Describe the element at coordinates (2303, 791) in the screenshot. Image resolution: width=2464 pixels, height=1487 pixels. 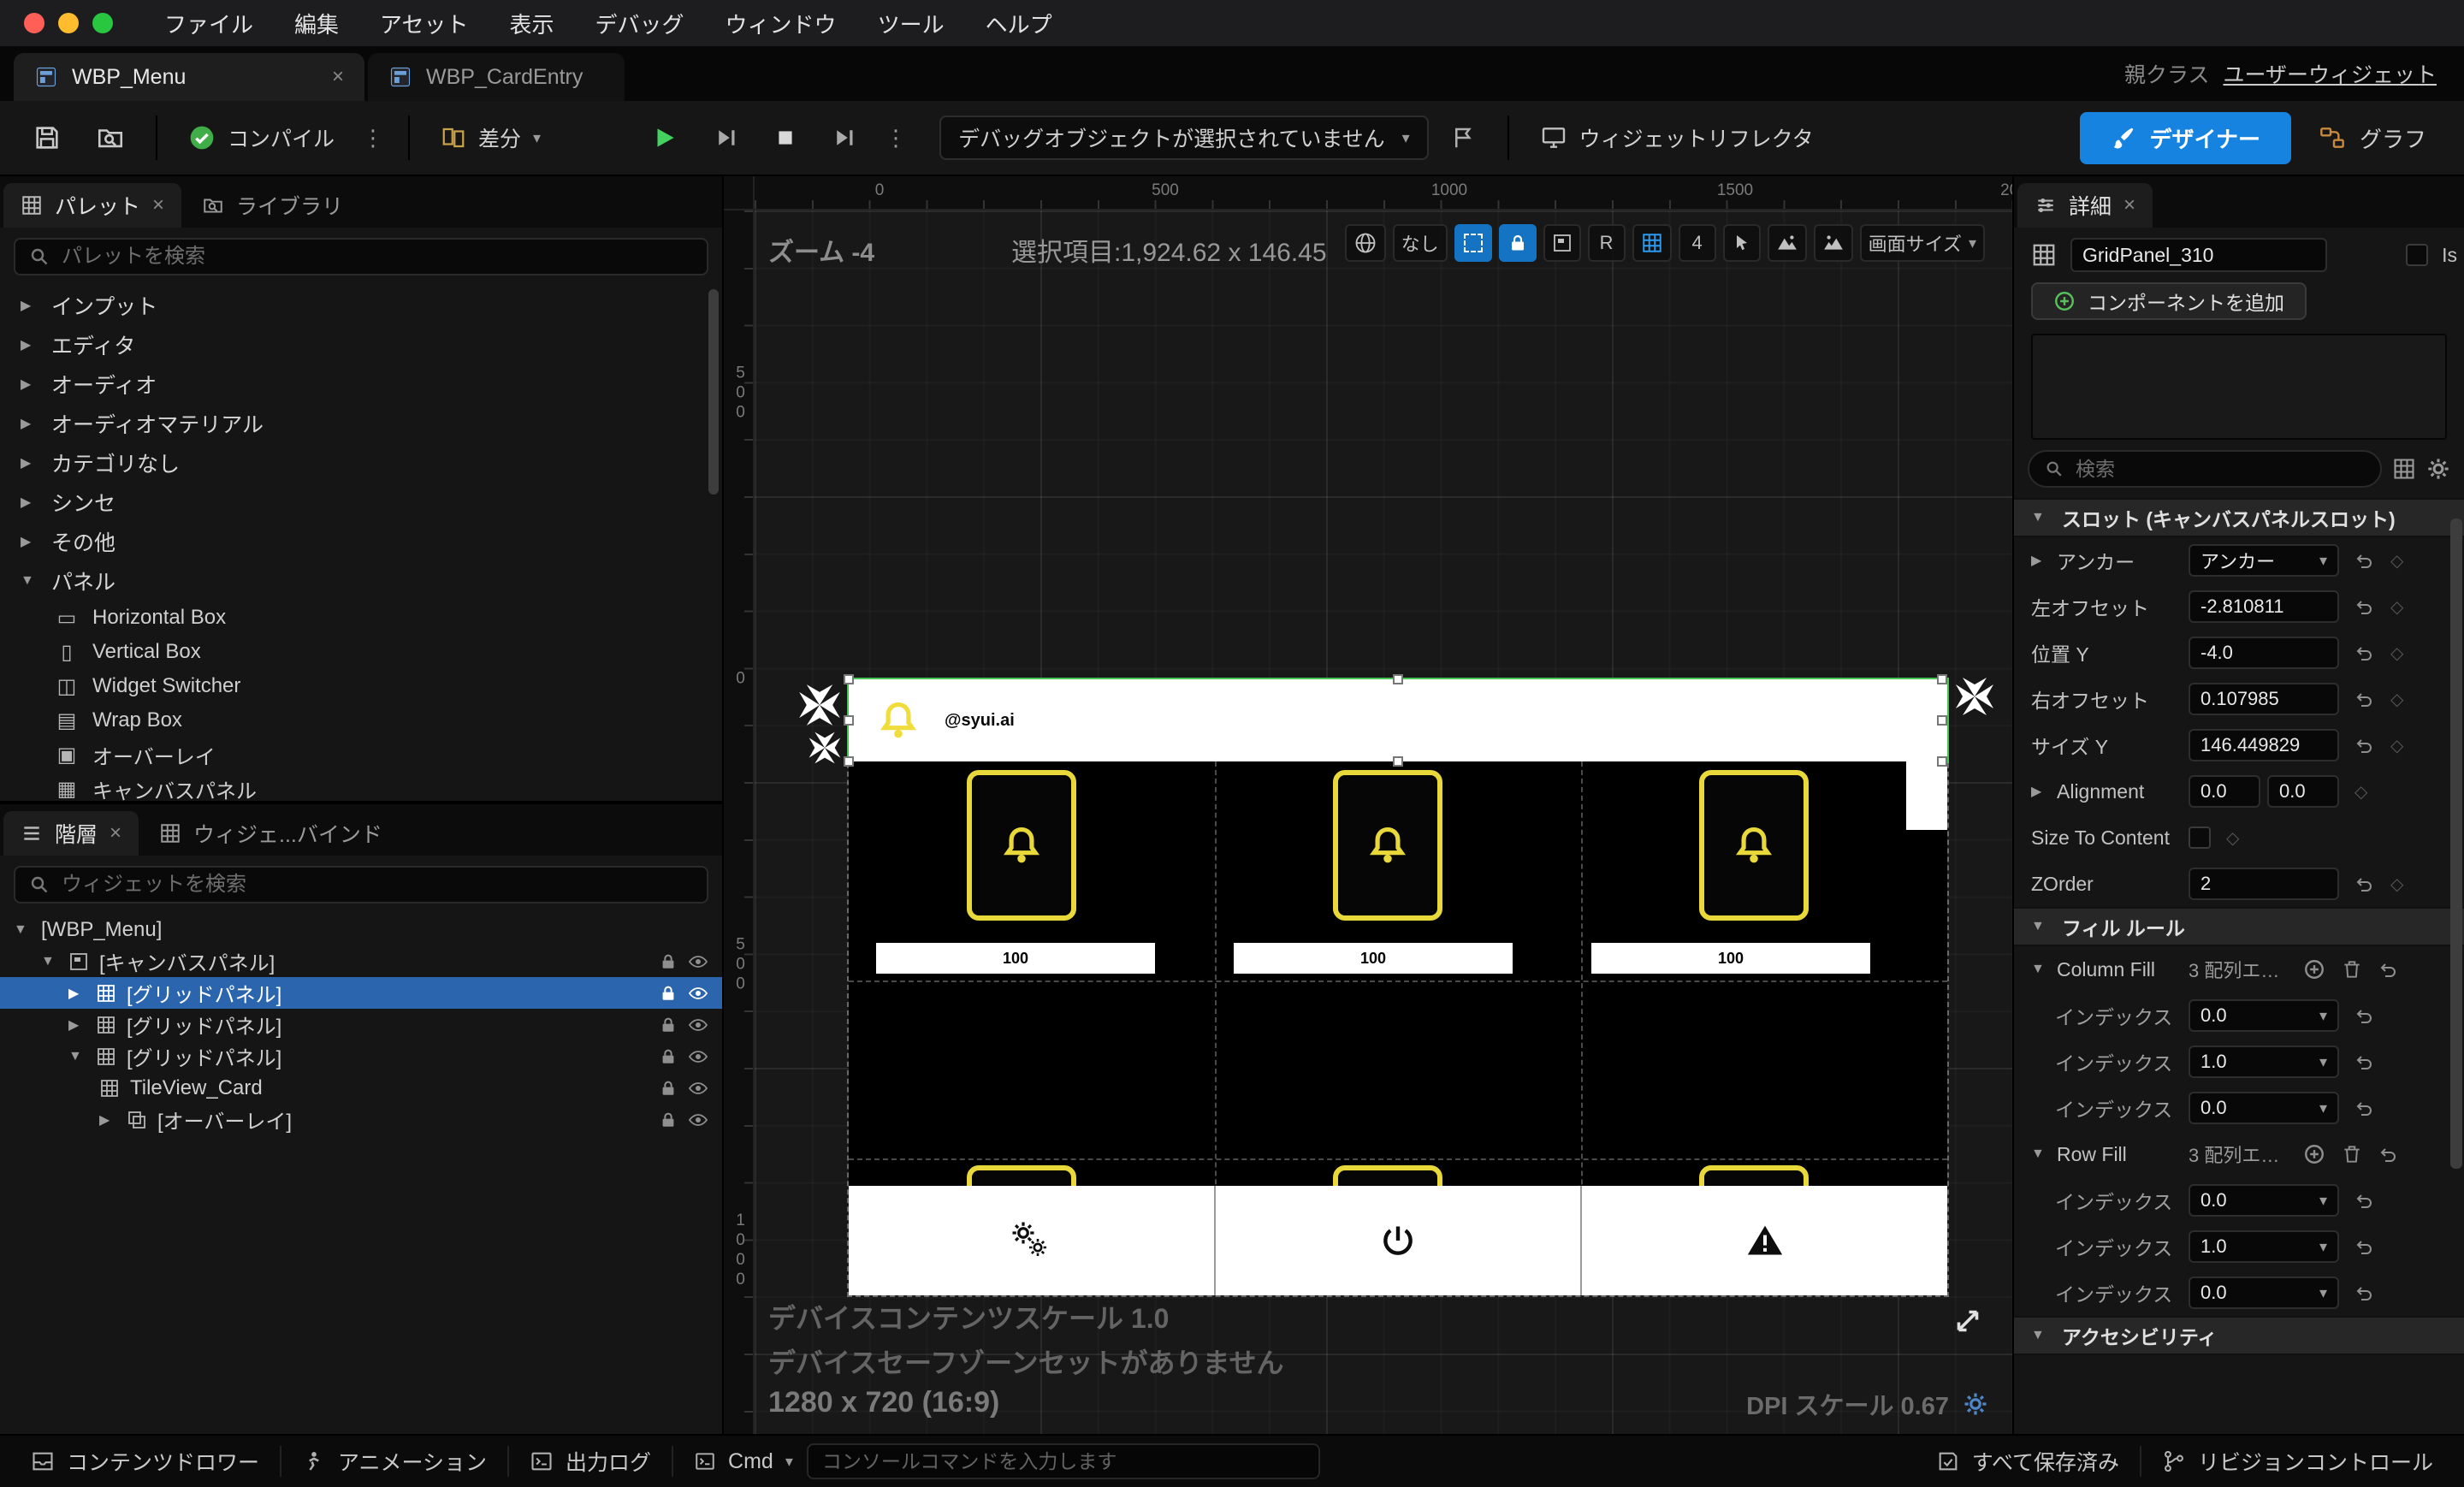
I see `alignment-y-field: 0.0` at that location.